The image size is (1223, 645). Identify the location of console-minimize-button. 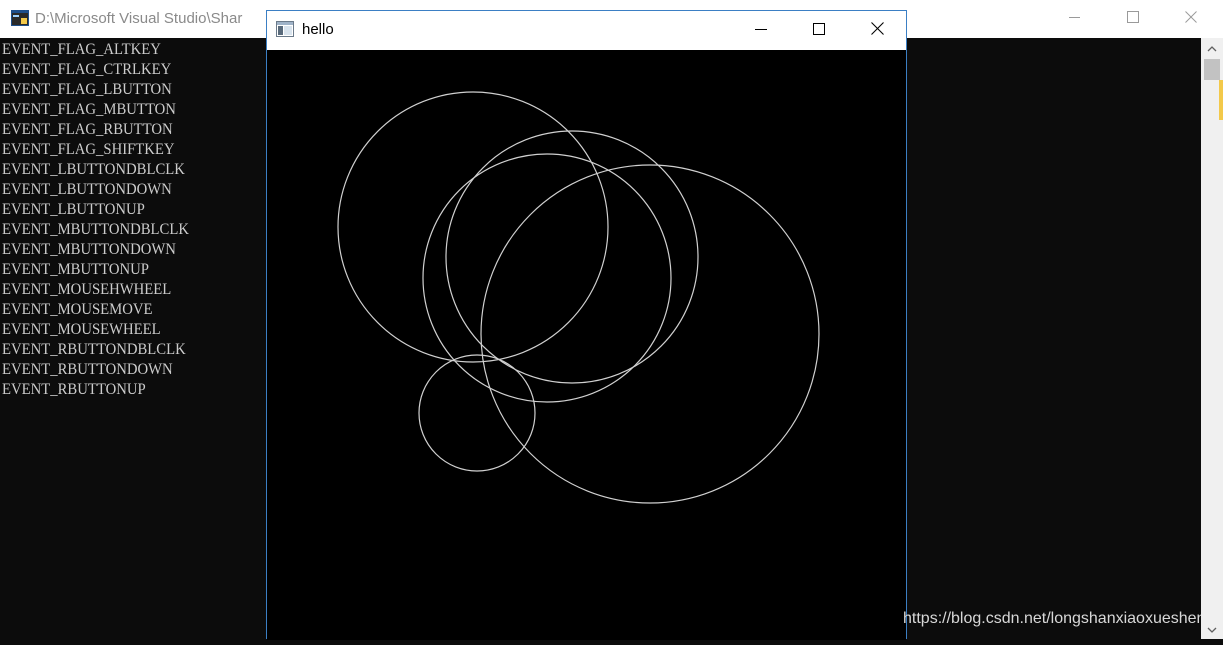
(1075, 19).